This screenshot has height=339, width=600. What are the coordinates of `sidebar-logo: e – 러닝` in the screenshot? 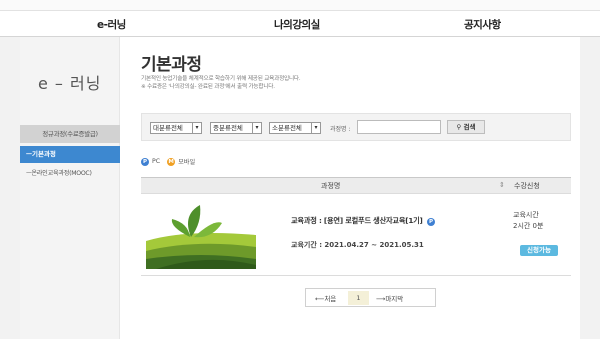 It's located at (70, 83).